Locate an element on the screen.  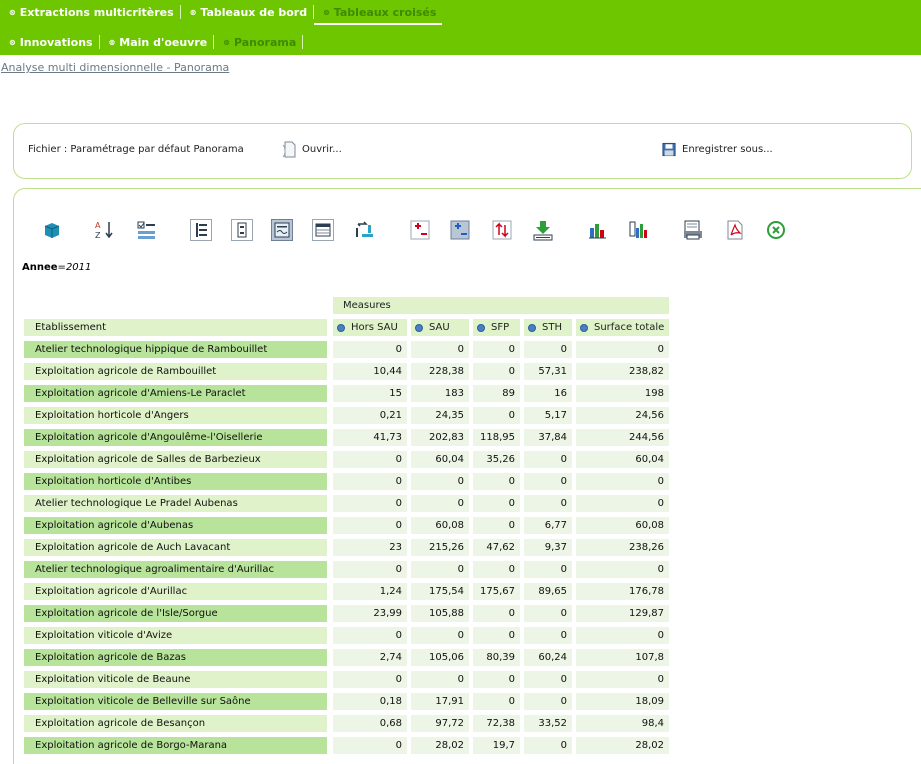
table-cell: 60,24 is located at coordinates (548, 657).